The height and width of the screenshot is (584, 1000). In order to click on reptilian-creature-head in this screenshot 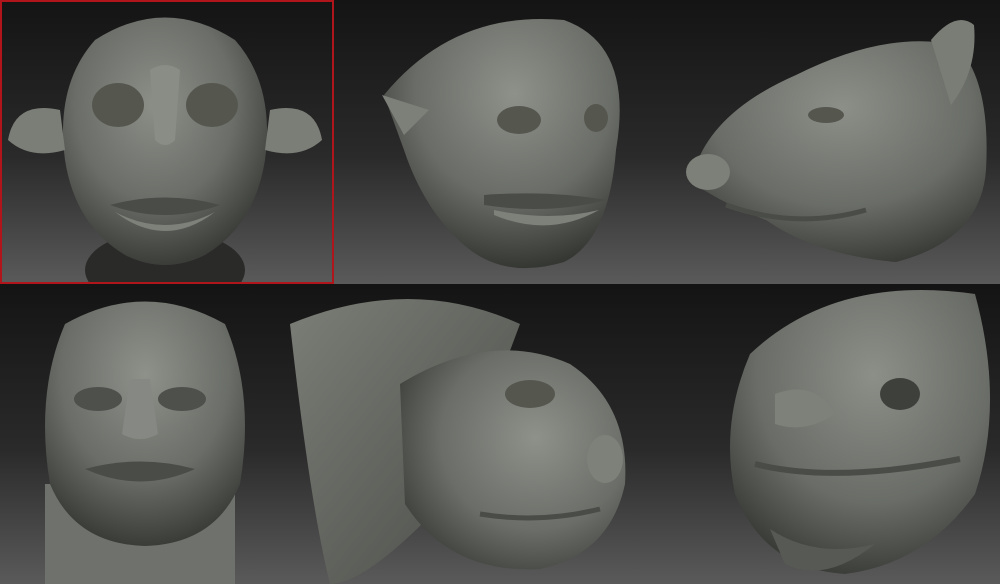, I will do `click(860, 432)`.